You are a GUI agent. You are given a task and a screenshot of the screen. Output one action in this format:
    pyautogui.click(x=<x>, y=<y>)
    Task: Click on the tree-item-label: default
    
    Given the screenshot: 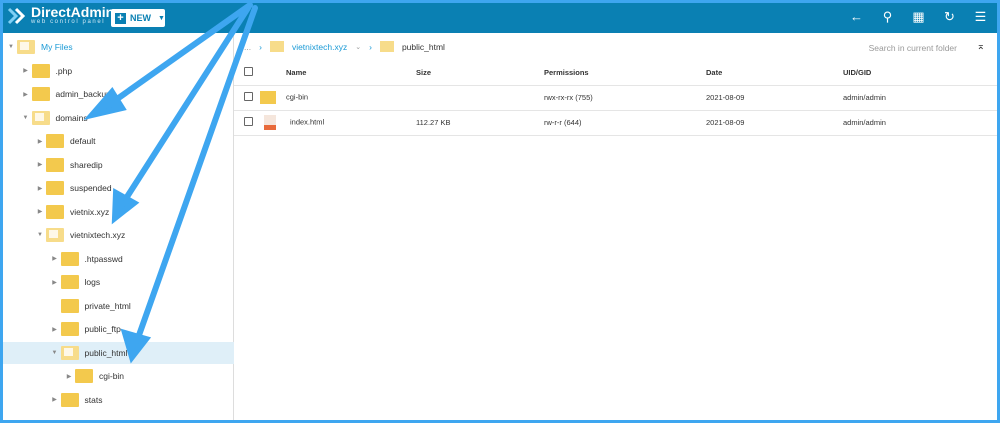 What is the action you would take?
    pyautogui.click(x=83, y=141)
    